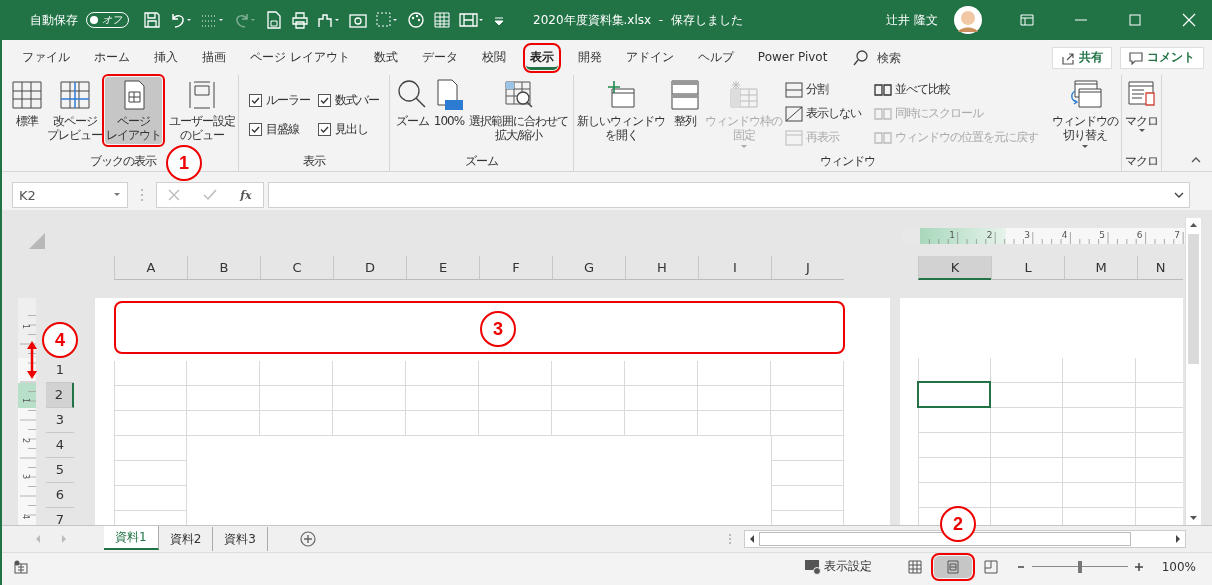 This screenshot has width=1212, height=585. I want to click on camera-icon, so click(358, 20).